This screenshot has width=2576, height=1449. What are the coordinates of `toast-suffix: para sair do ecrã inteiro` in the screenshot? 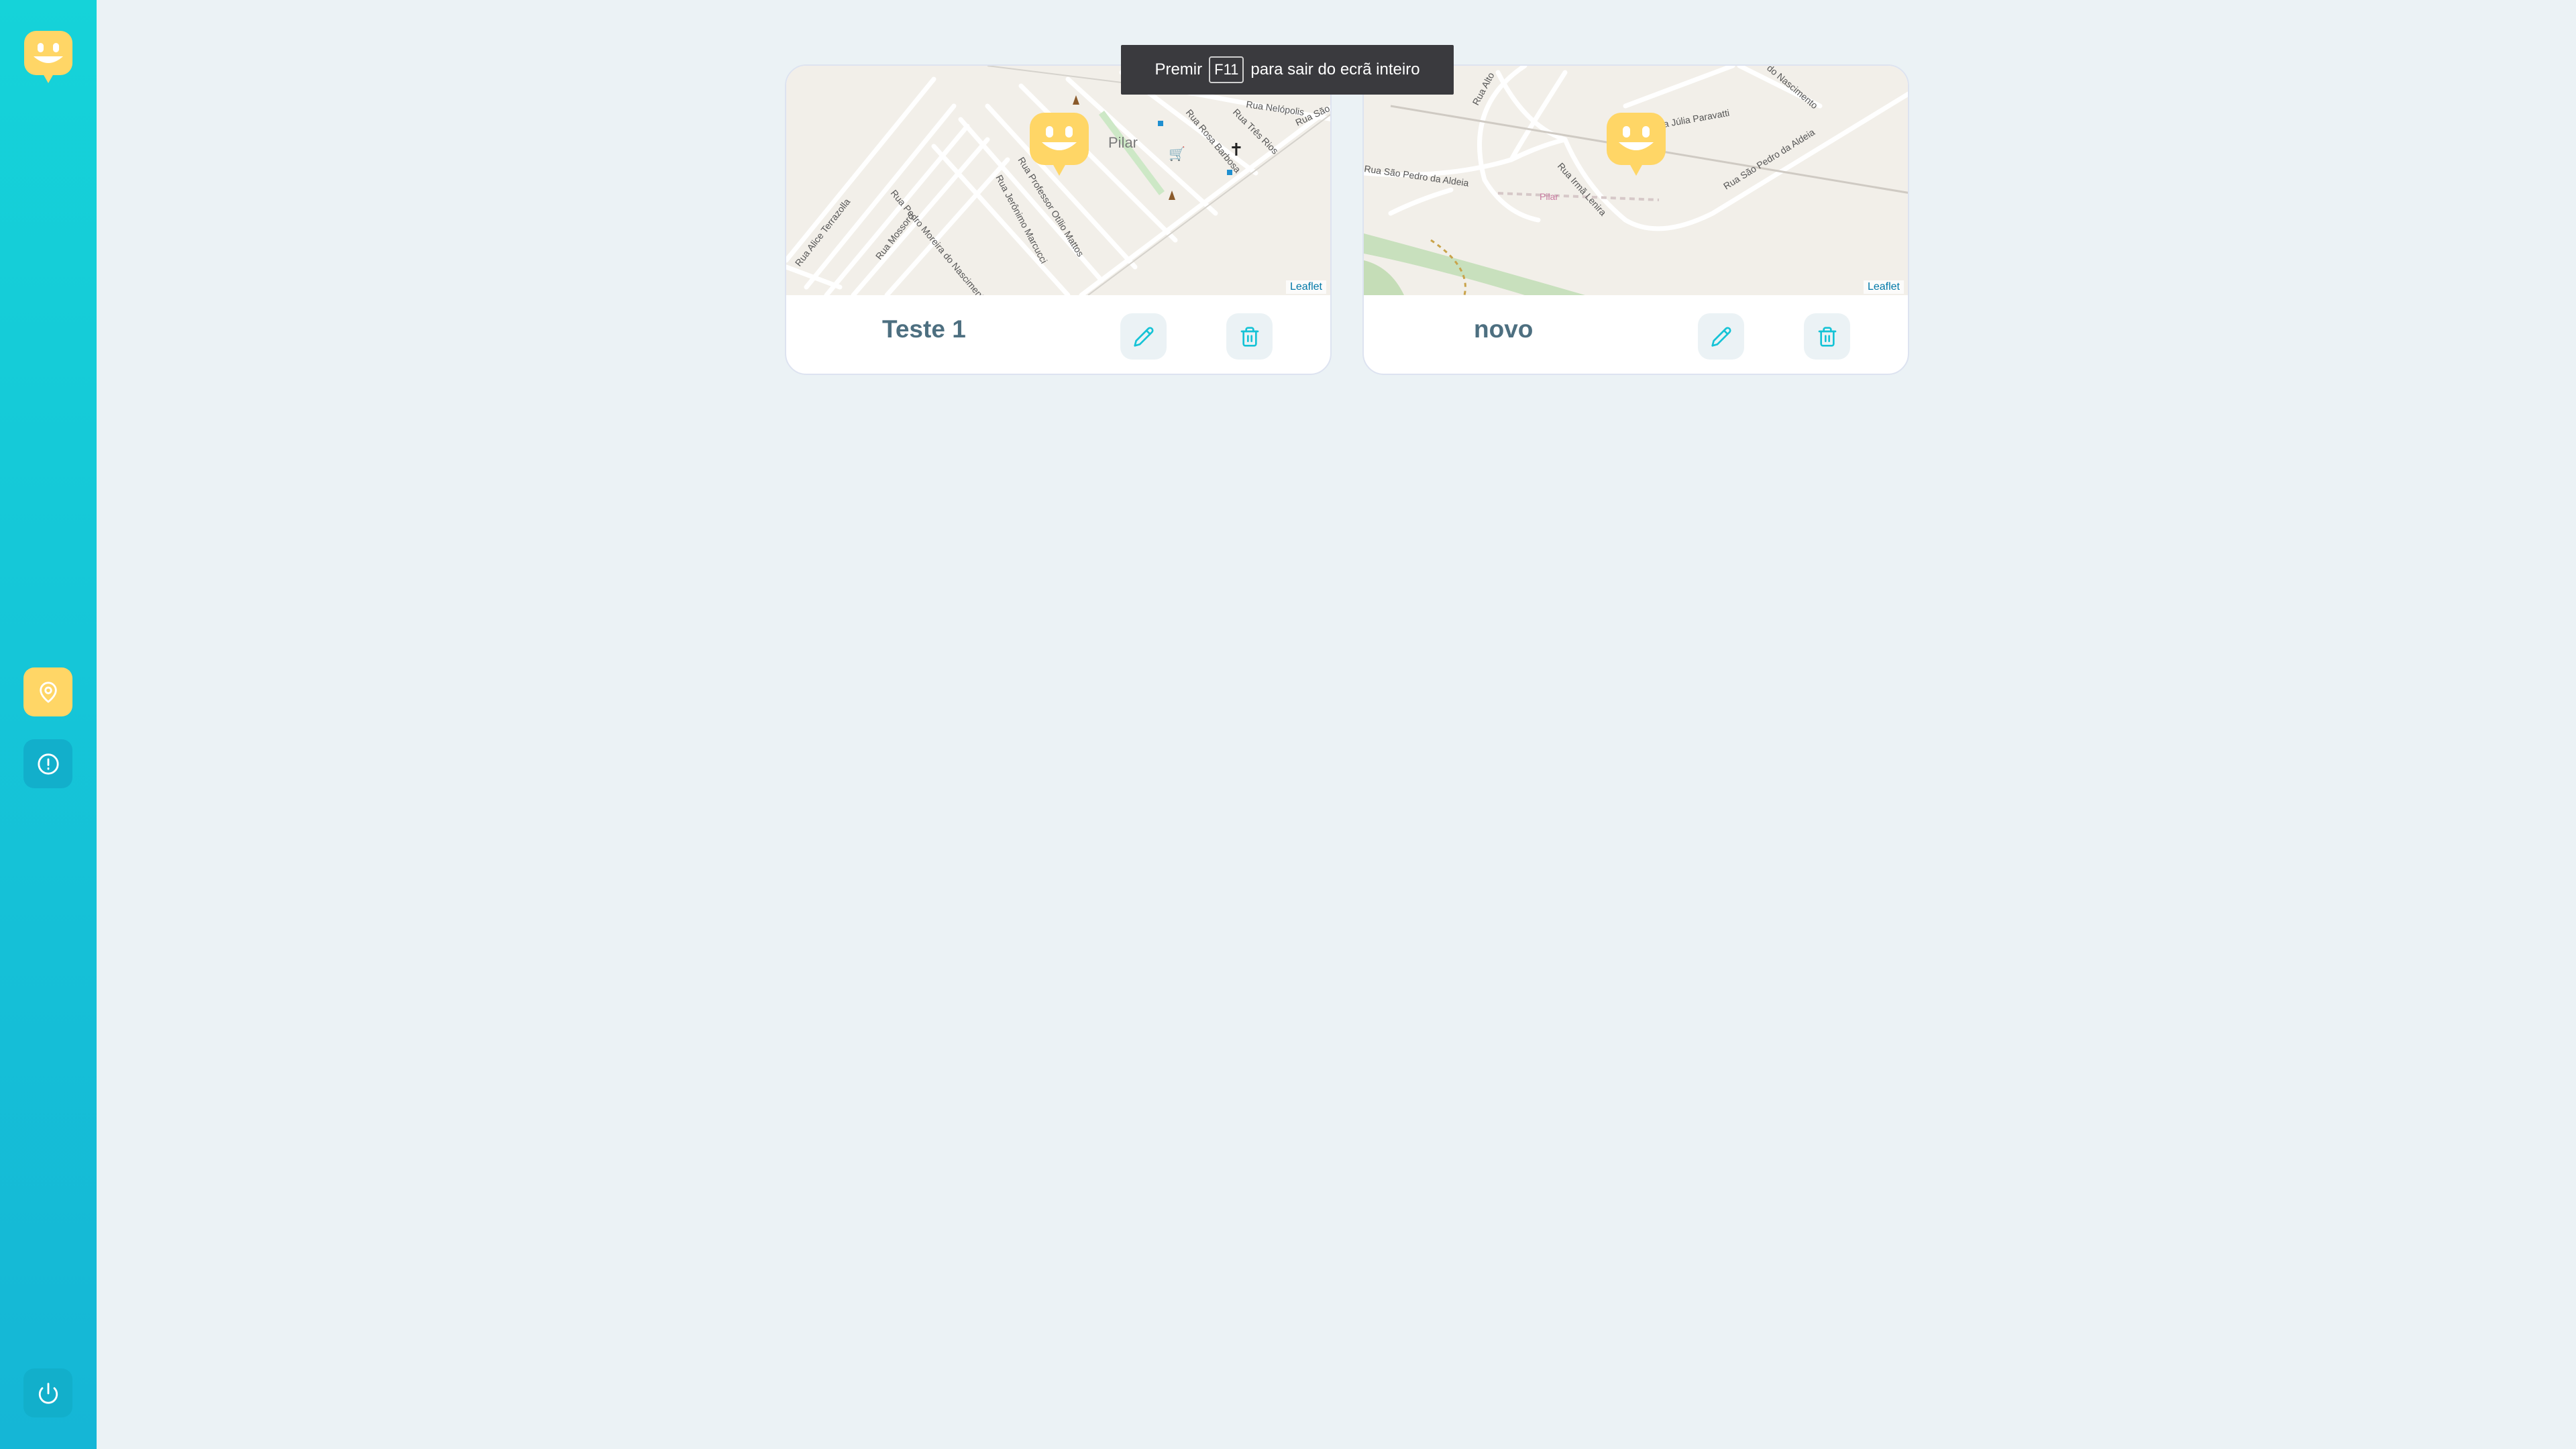 It's located at (1335, 69).